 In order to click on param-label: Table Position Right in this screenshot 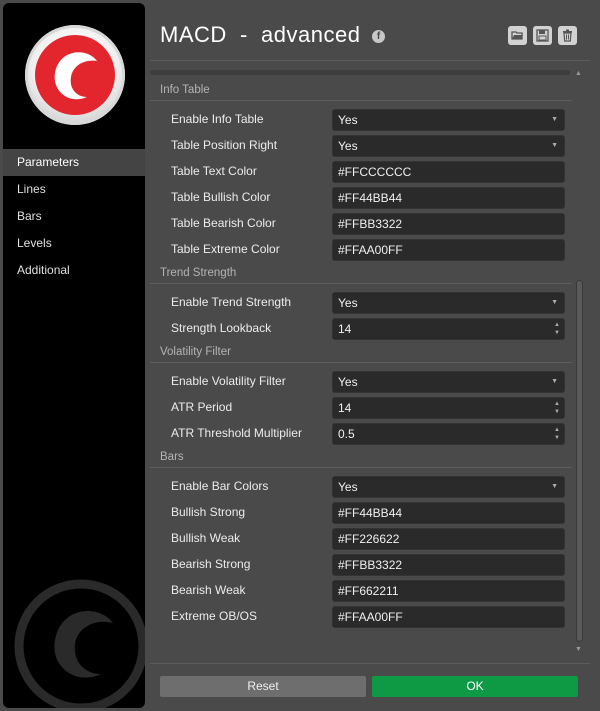, I will do `click(224, 145)`.